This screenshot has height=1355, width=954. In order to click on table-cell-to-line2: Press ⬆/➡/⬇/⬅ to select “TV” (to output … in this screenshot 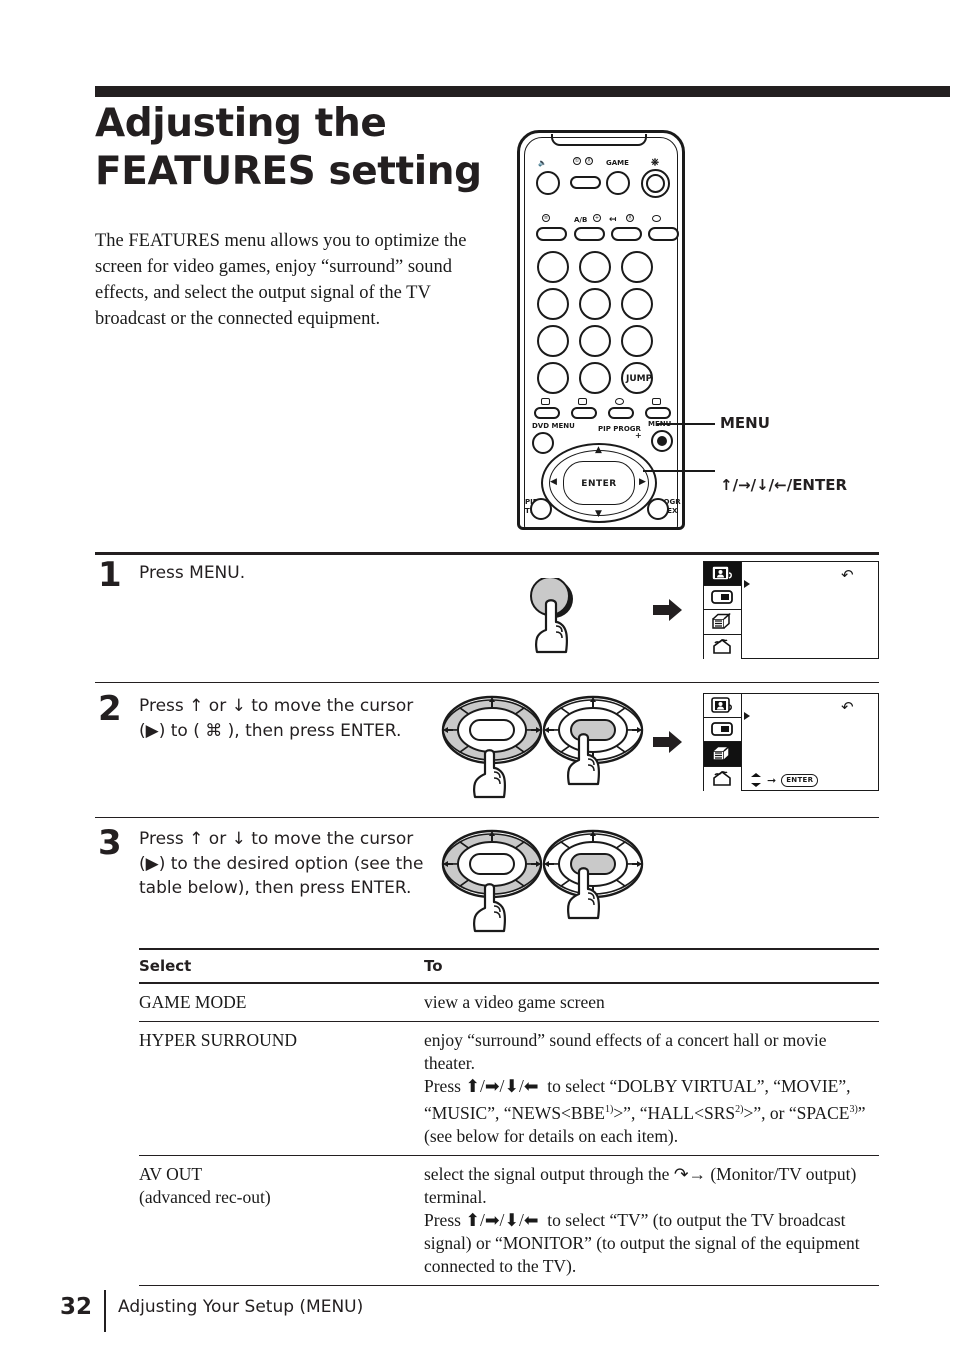, I will do `click(642, 1242)`.